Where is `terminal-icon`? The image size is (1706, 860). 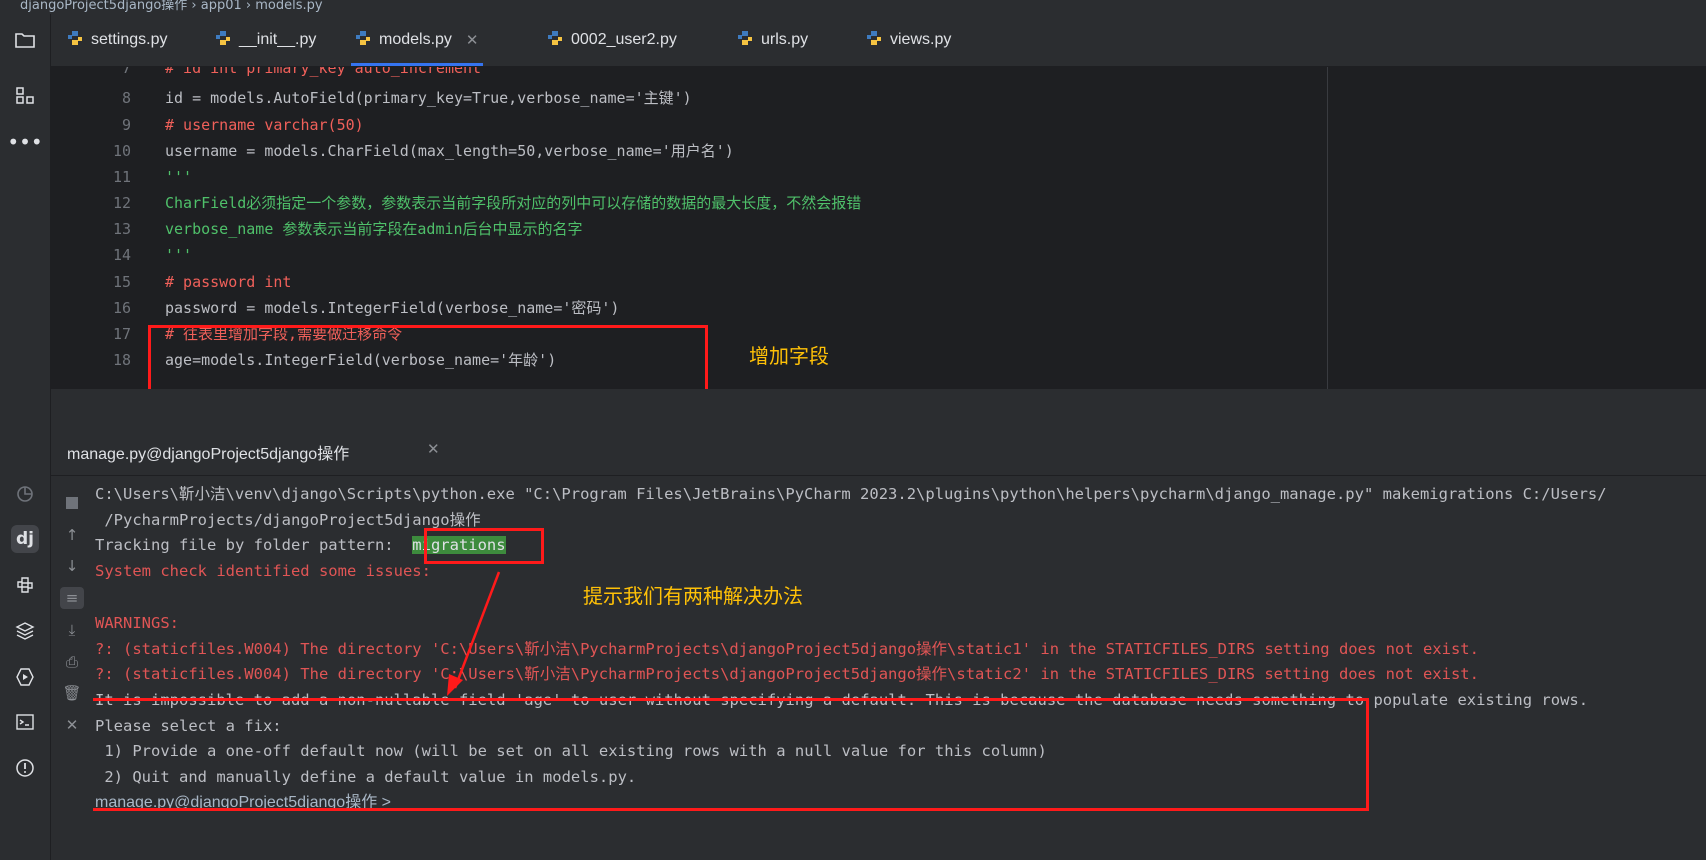
terminal-icon is located at coordinates (25, 722).